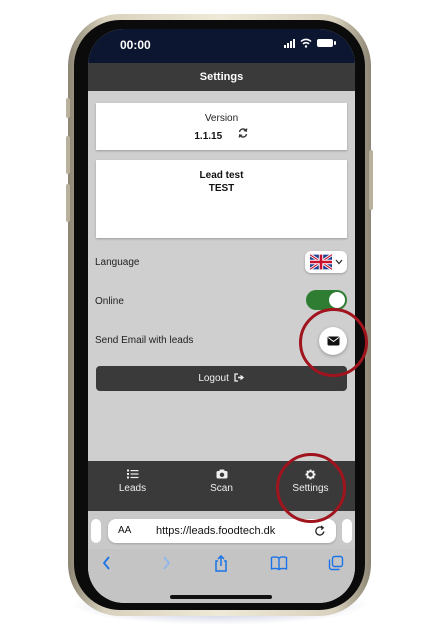  I want to click on tab-leads: Leads, so click(132, 486).